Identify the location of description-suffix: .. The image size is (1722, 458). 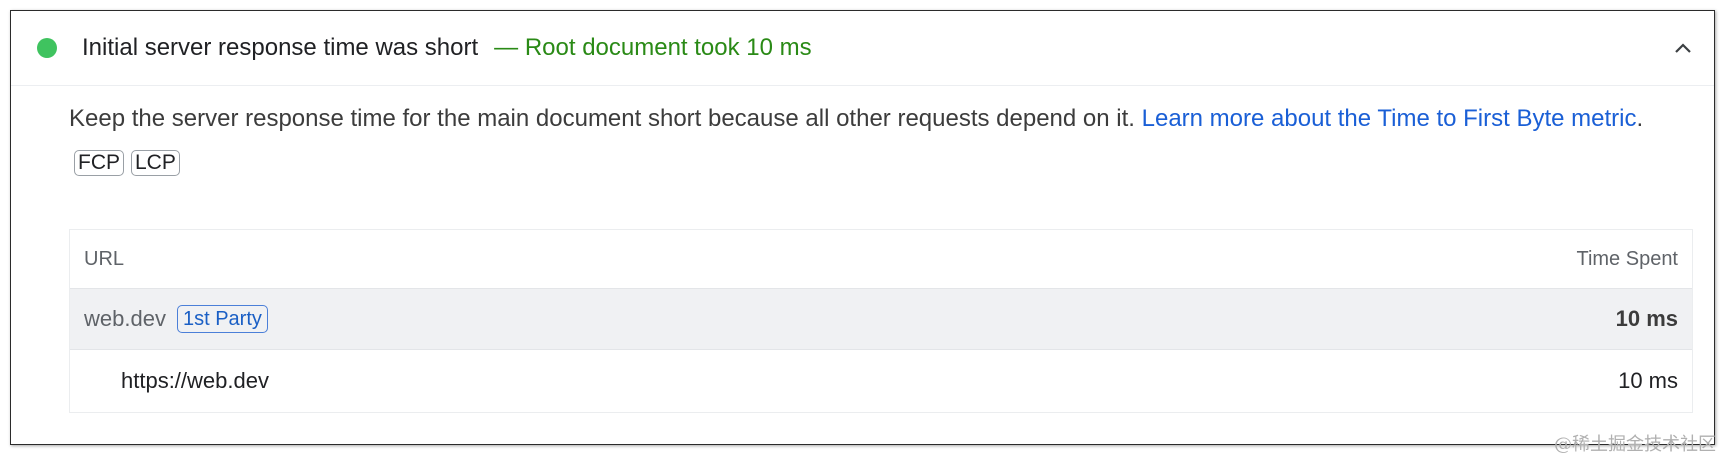
(1640, 118).